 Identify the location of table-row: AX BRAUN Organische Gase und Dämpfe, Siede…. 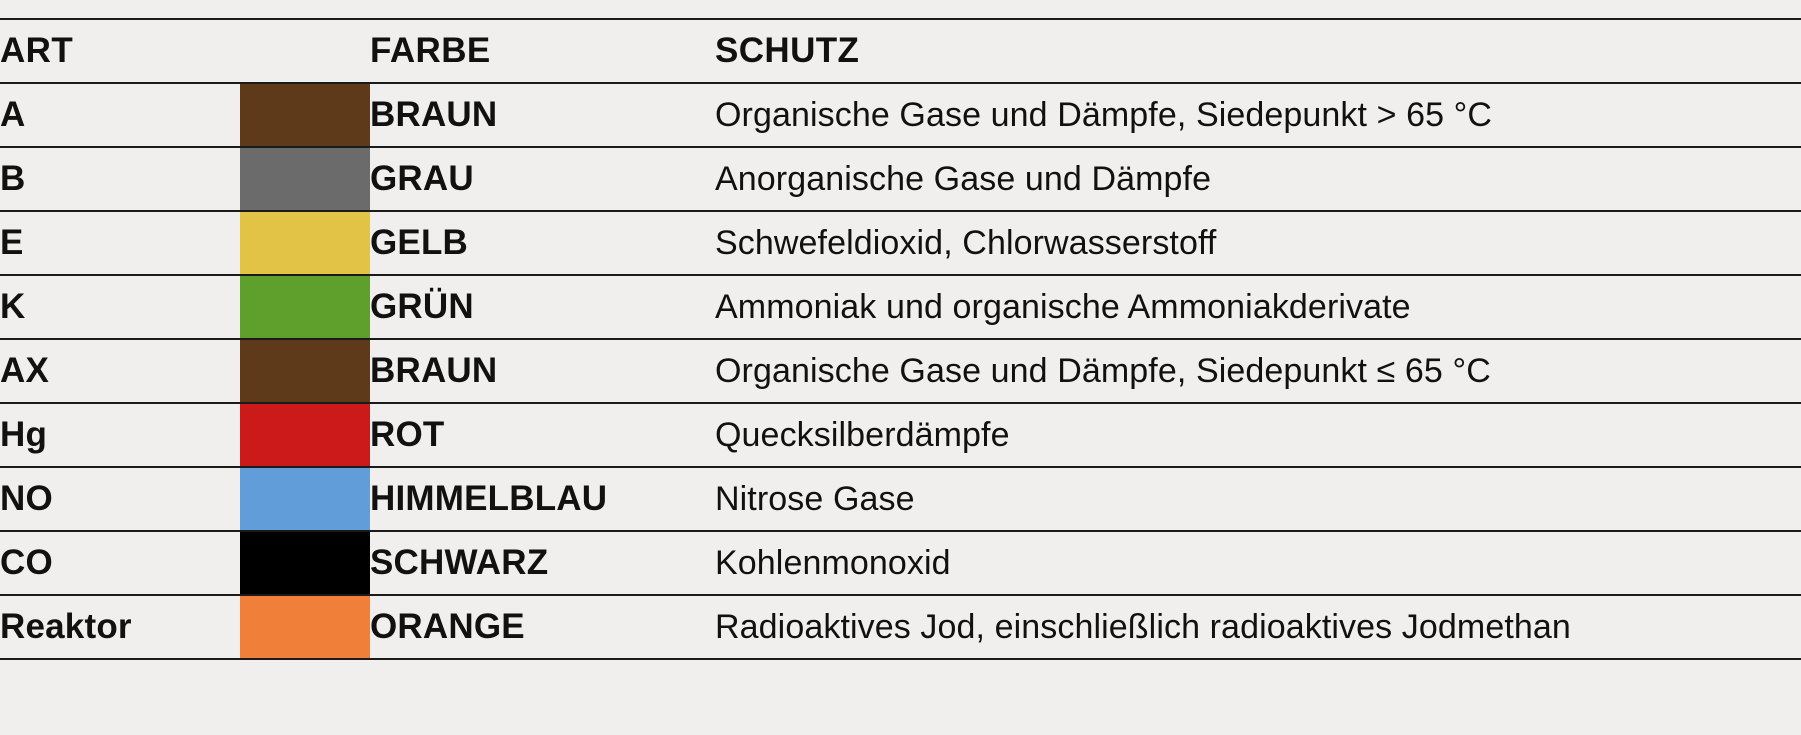
(900, 371).